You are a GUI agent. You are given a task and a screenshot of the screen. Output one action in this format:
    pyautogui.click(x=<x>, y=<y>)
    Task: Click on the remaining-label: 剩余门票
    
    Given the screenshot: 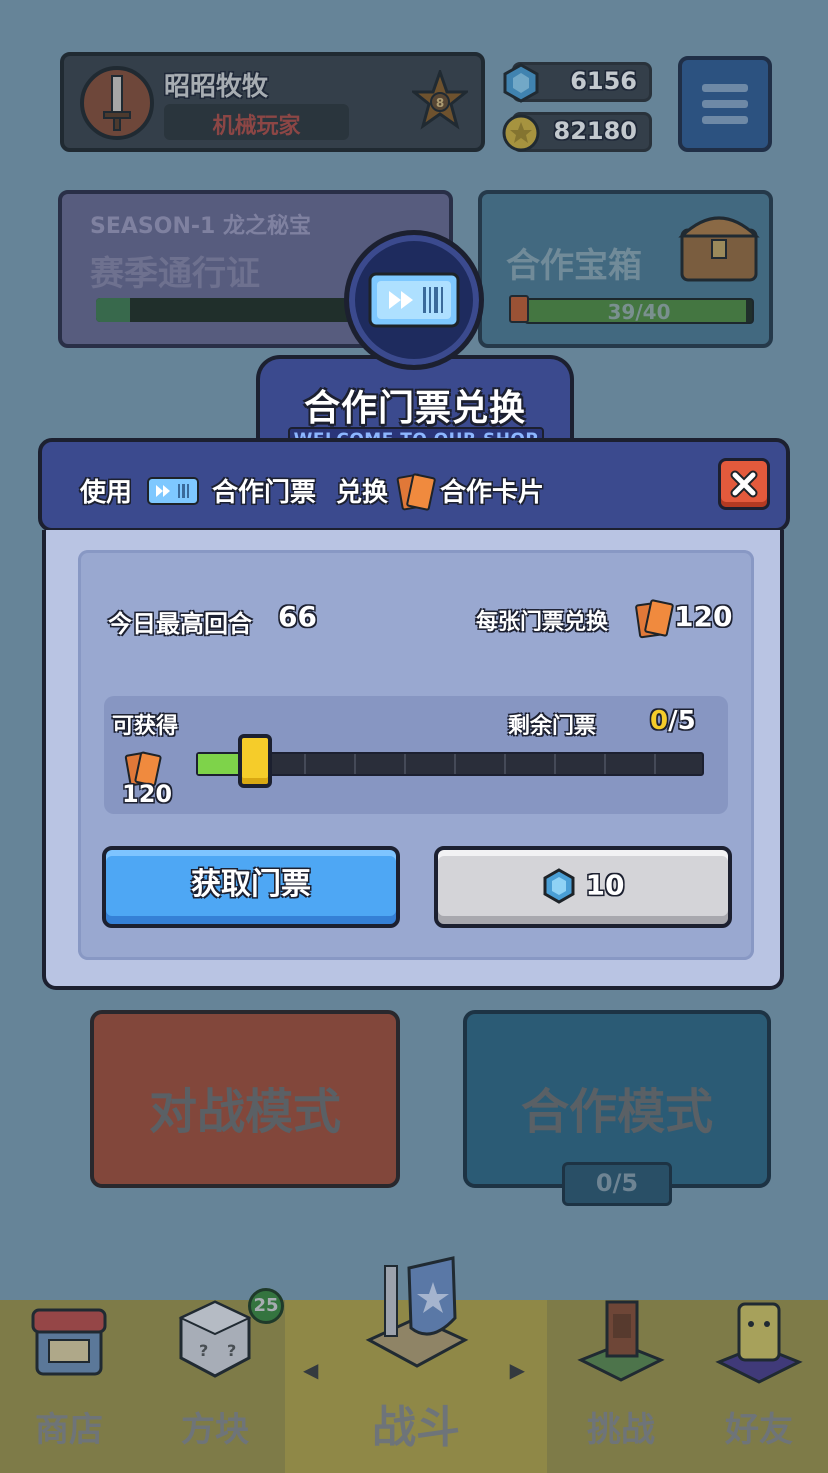 What is the action you would take?
    pyautogui.click(x=552, y=726)
    